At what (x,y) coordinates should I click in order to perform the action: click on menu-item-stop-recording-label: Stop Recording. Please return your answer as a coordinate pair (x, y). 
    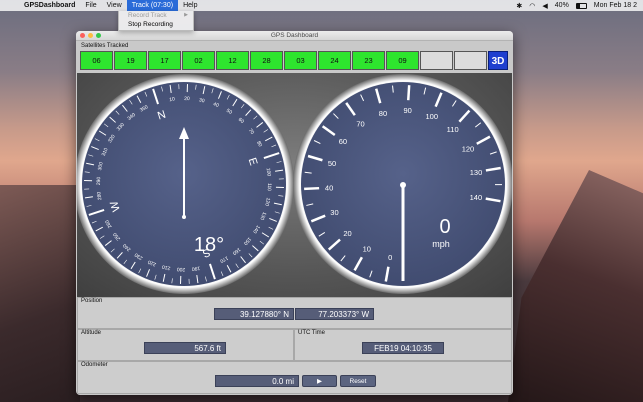
    Looking at the image, I should click on (150, 24).